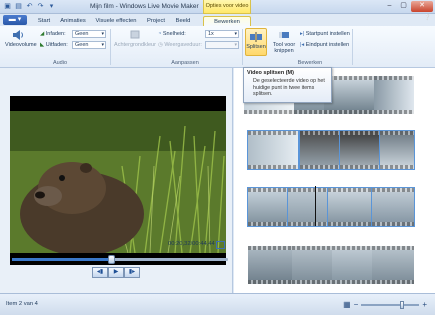 This screenshot has width=435, height=315. What do you see at coordinates (310, 63) in the screenshot?
I see `bewerken-group-label: Bewerken` at bounding box center [310, 63].